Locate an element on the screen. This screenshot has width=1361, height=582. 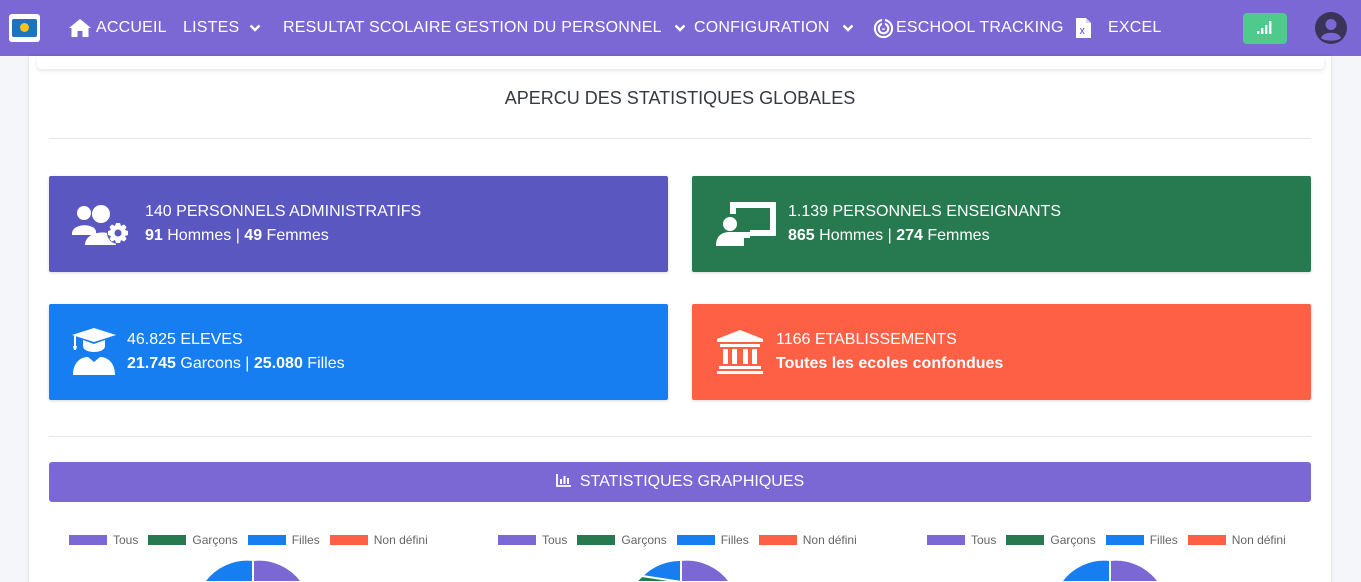
stat-teachers-title: 1.139 PERSONNELS ENSEIGNANTS is located at coordinates (924, 211).